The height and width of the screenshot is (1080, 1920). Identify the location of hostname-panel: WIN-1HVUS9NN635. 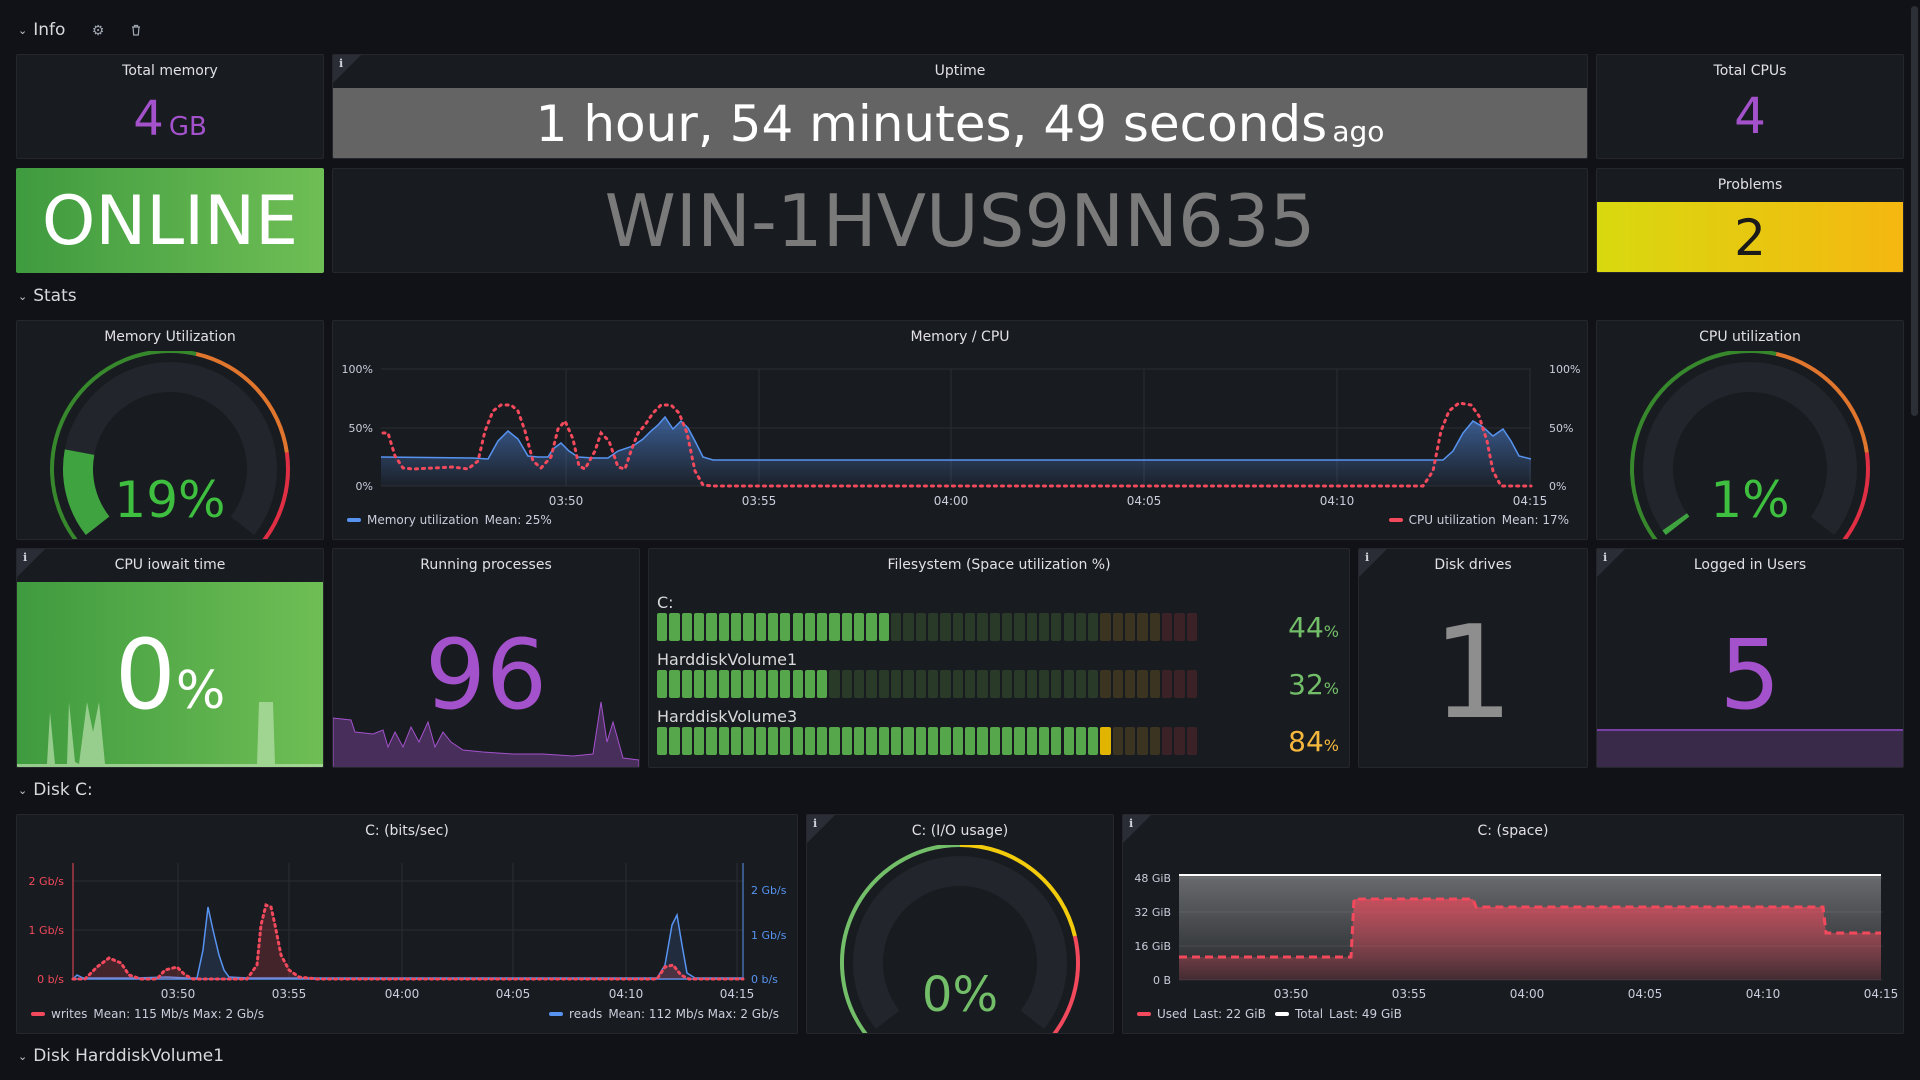
(960, 220).